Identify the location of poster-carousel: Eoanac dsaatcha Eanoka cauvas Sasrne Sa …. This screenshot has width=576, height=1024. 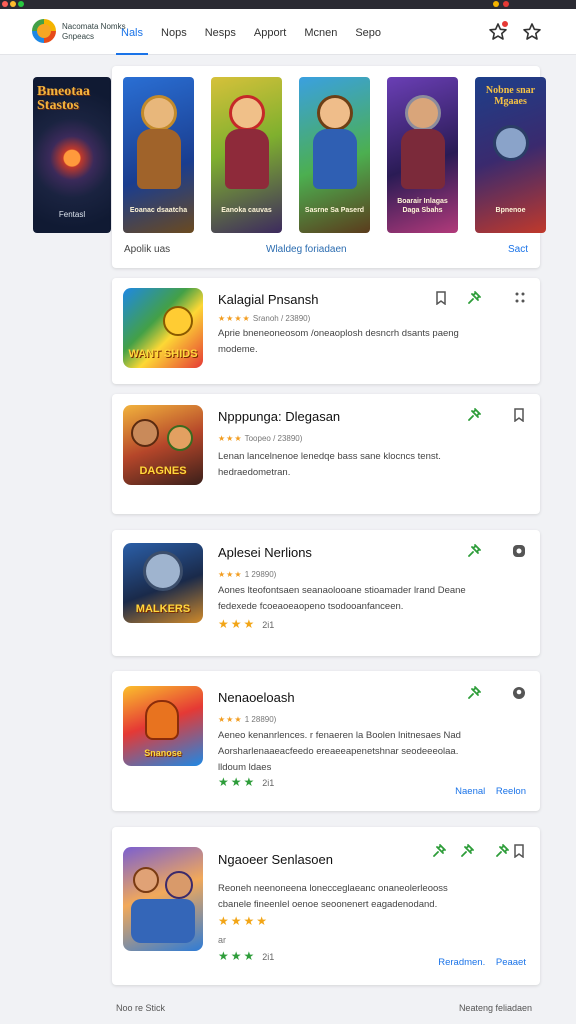
(334, 155).